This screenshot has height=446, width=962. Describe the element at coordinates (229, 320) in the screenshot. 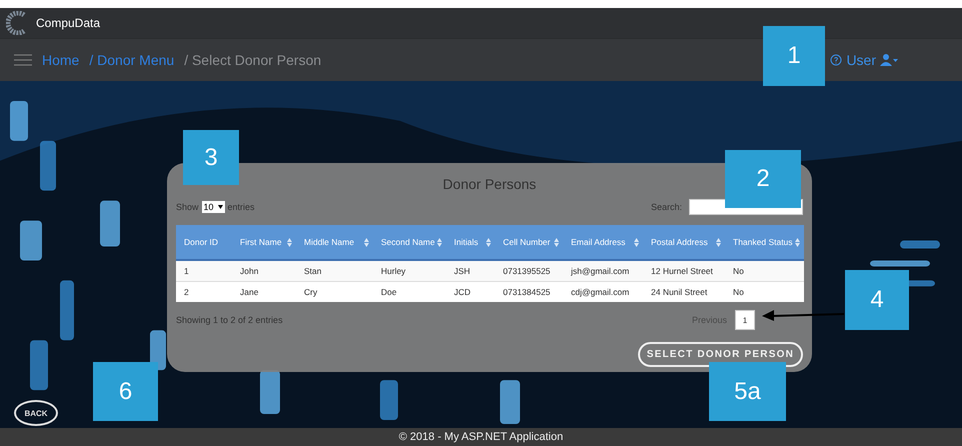

I see `table-info: Showing 1 to 2 of 2 entries` at that location.